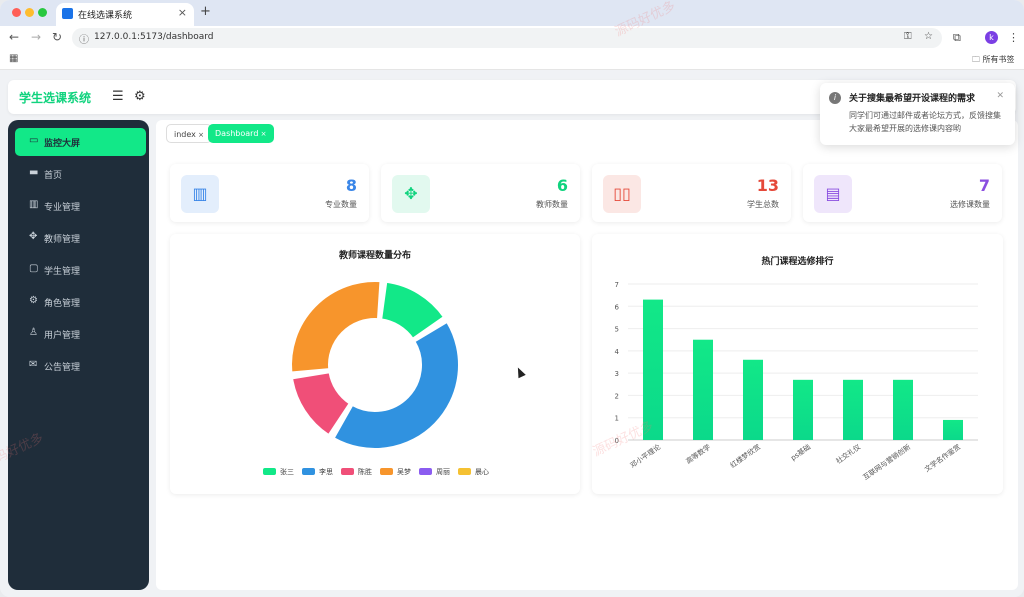 The height and width of the screenshot is (597, 1024). What do you see at coordinates (62, 272) in the screenshot?
I see `sidebar-item-label: 学生管理` at bounding box center [62, 272].